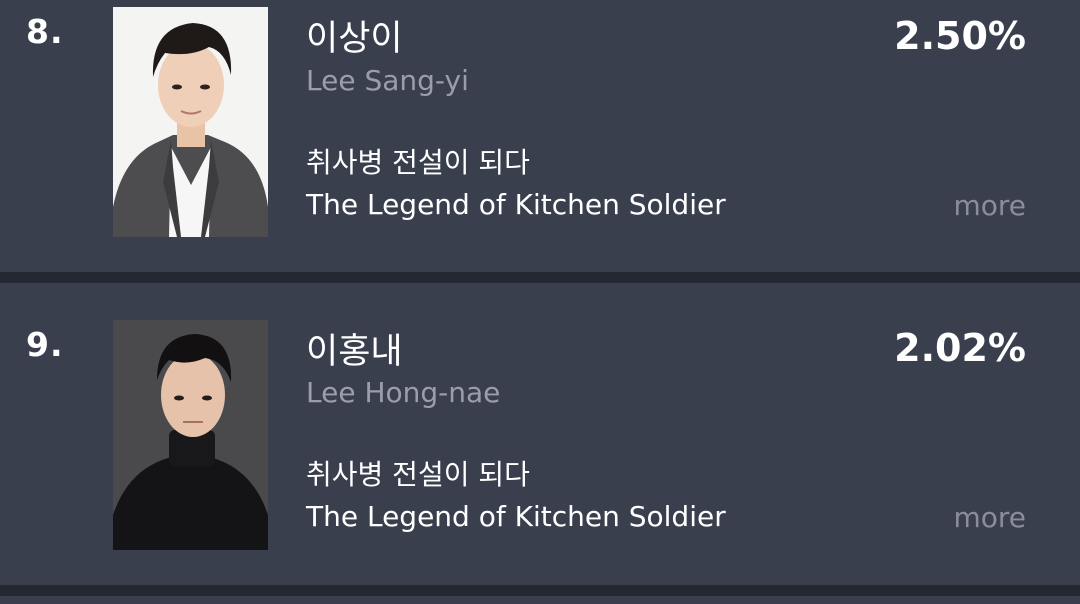 The height and width of the screenshot is (604, 1080). I want to click on vote-percentage: 2.50%, so click(960, 36).